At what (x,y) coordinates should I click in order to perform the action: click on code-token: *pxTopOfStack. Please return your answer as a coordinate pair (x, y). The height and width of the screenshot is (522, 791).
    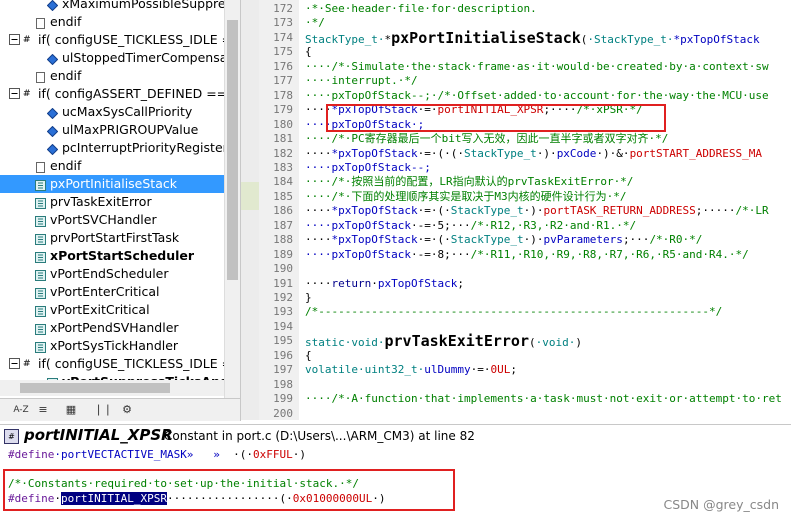
    Looking at the image, I should click on (374, 153).